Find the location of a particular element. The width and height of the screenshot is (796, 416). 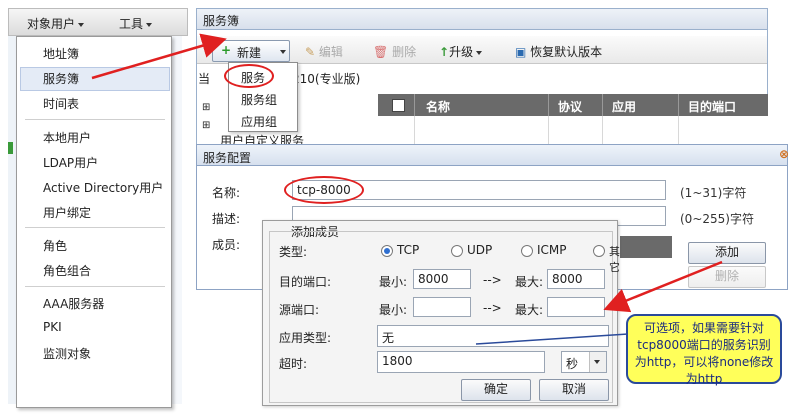

menu-item-role-combo: 角色组合 is located at coordinates (67, 270).